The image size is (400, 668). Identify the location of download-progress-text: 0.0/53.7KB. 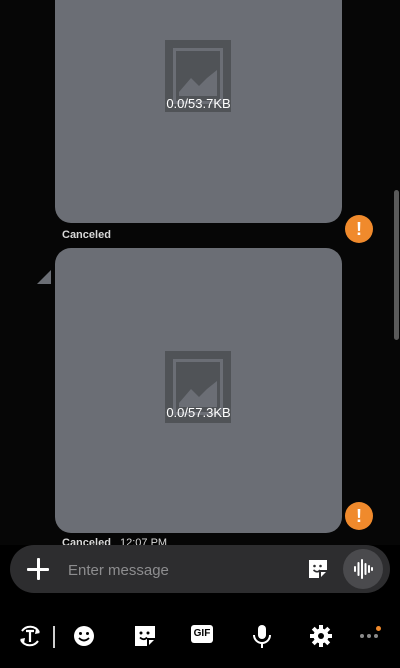
(198, 103).